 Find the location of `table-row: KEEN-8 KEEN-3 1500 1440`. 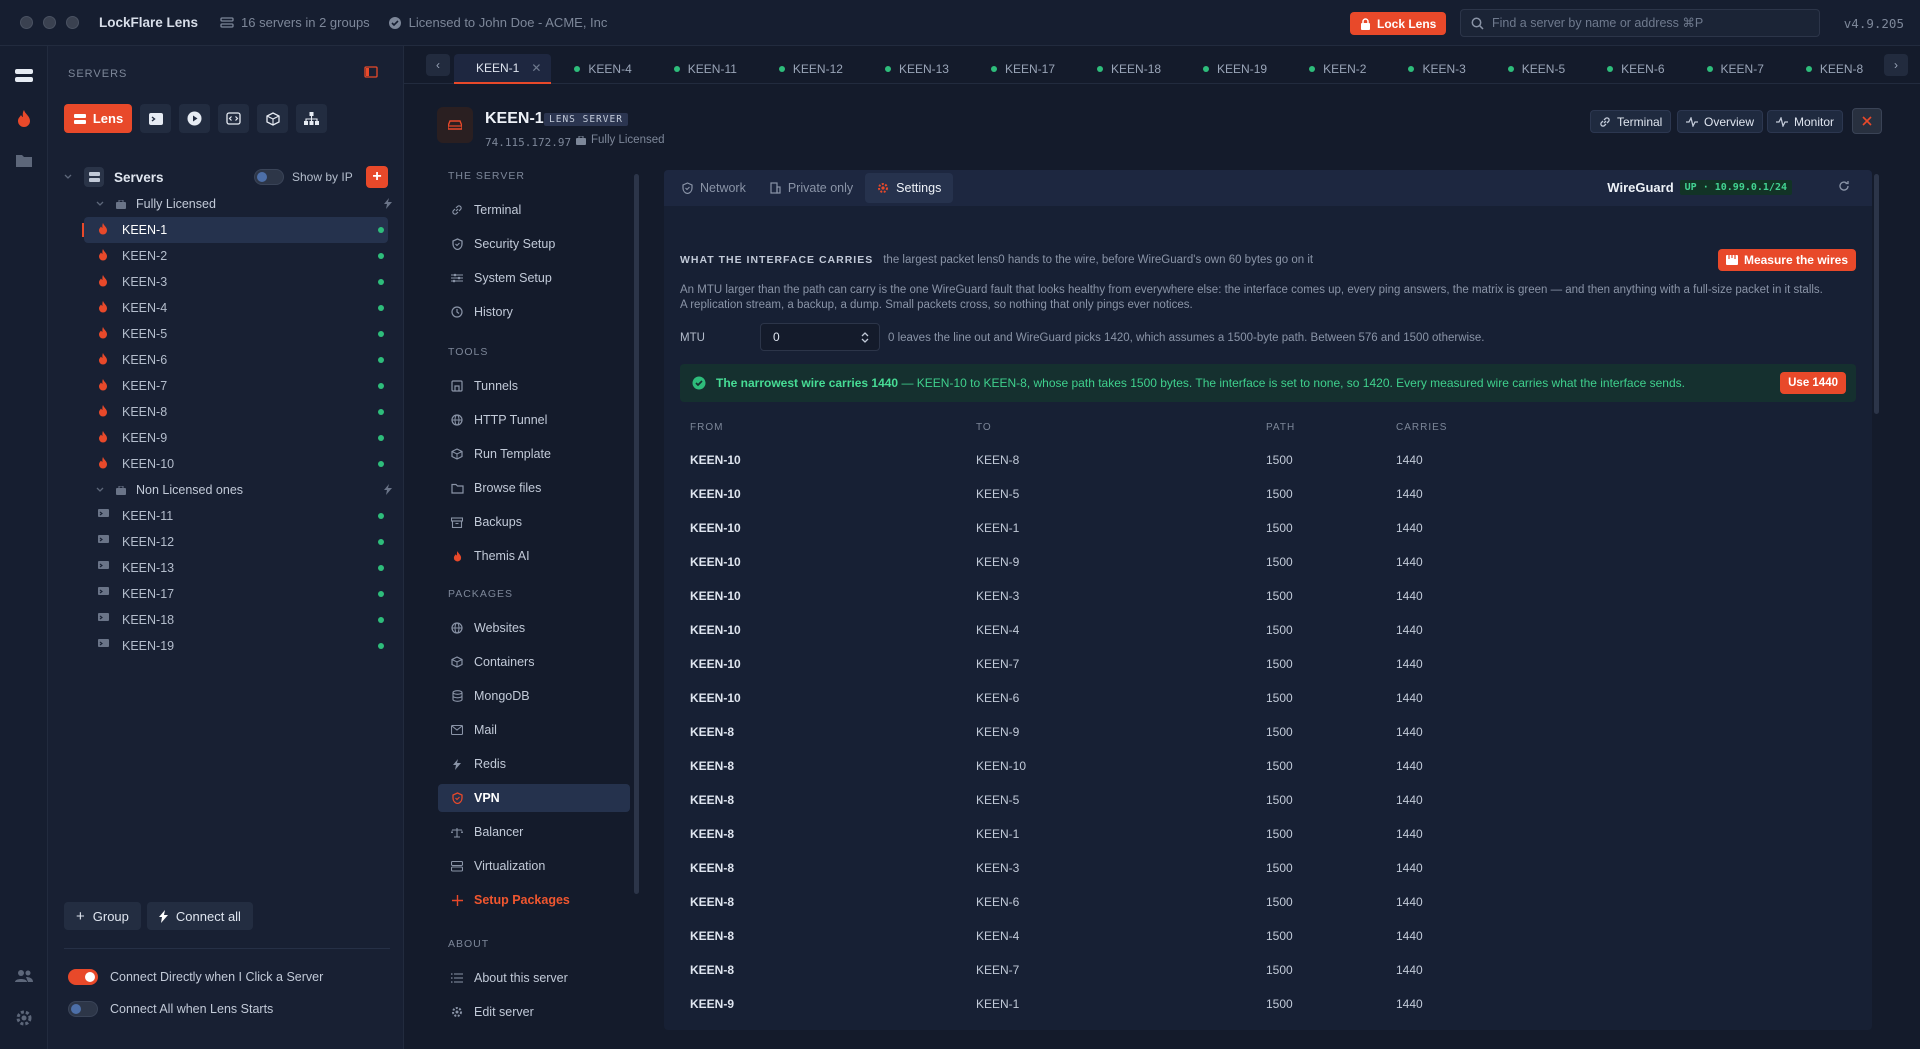

table-row: KEEN-8 KEEN-3 1500 1440 is located at coordinates (1265, 871).